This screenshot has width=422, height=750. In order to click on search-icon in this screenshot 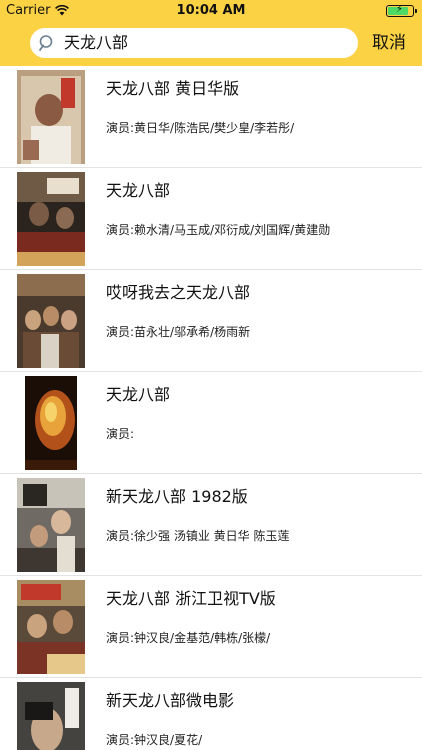, I will do `click(46, 43)`.